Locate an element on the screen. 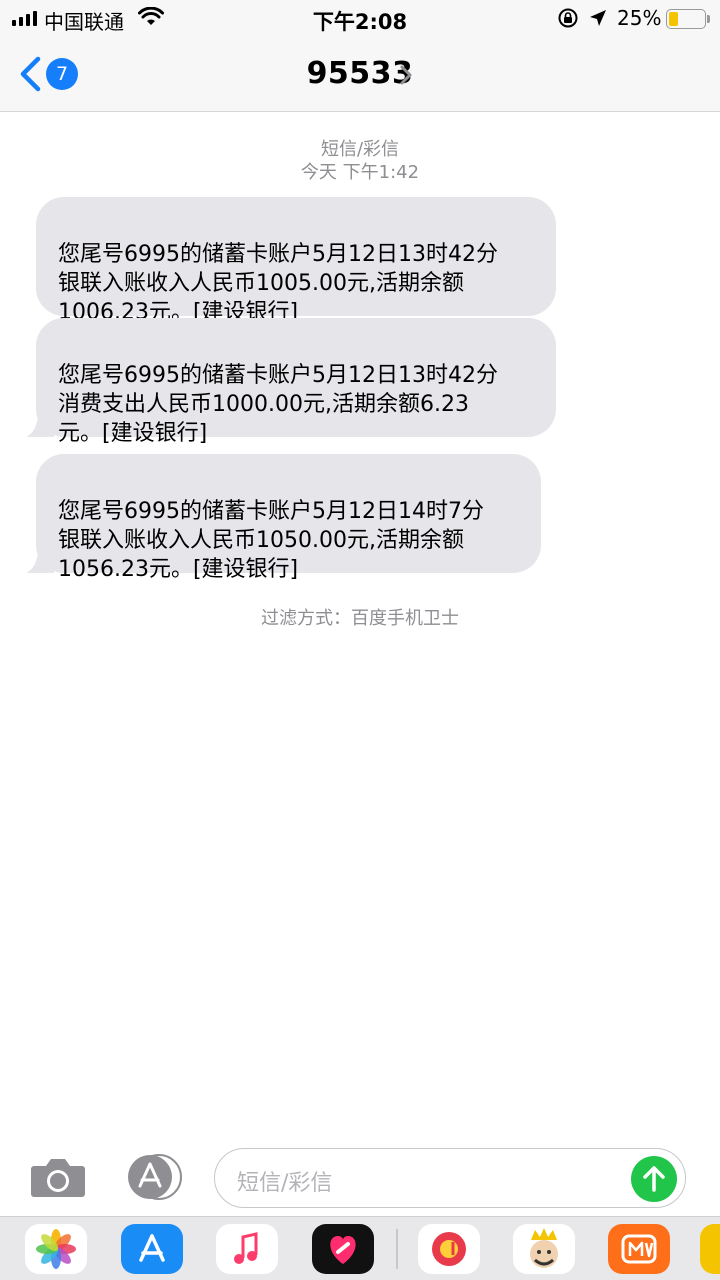 The width and height of the screenshot is (720, 1280). music-note-app-icon is located at coordinates (449, 1249).